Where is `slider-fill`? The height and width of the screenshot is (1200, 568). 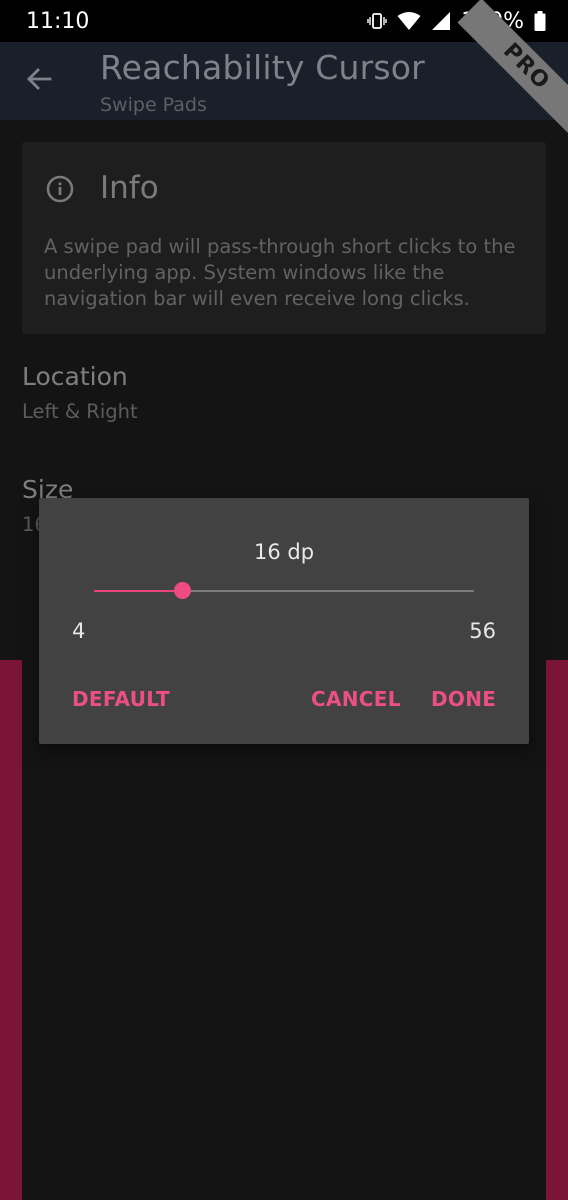 slider-fill is located at coordinates (138, 591).